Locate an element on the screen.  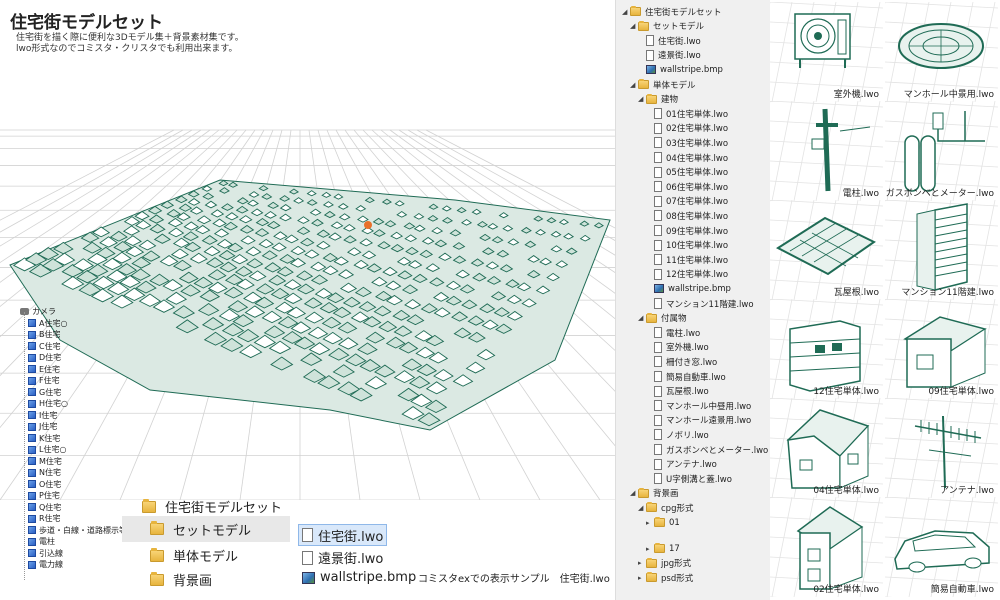
model-thumbnail: 瓦屋根.lwo is located at coordinates (826, 250).